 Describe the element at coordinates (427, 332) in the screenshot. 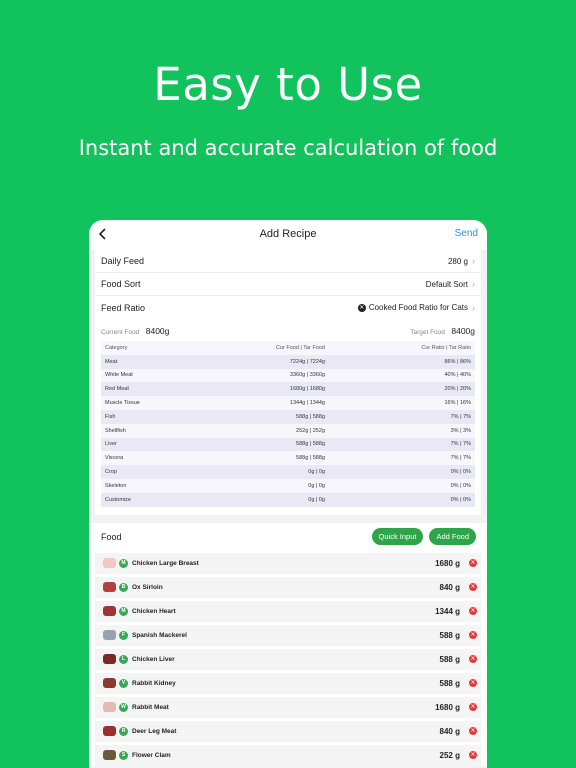

I see `target-food-label: Target Food` at that location.